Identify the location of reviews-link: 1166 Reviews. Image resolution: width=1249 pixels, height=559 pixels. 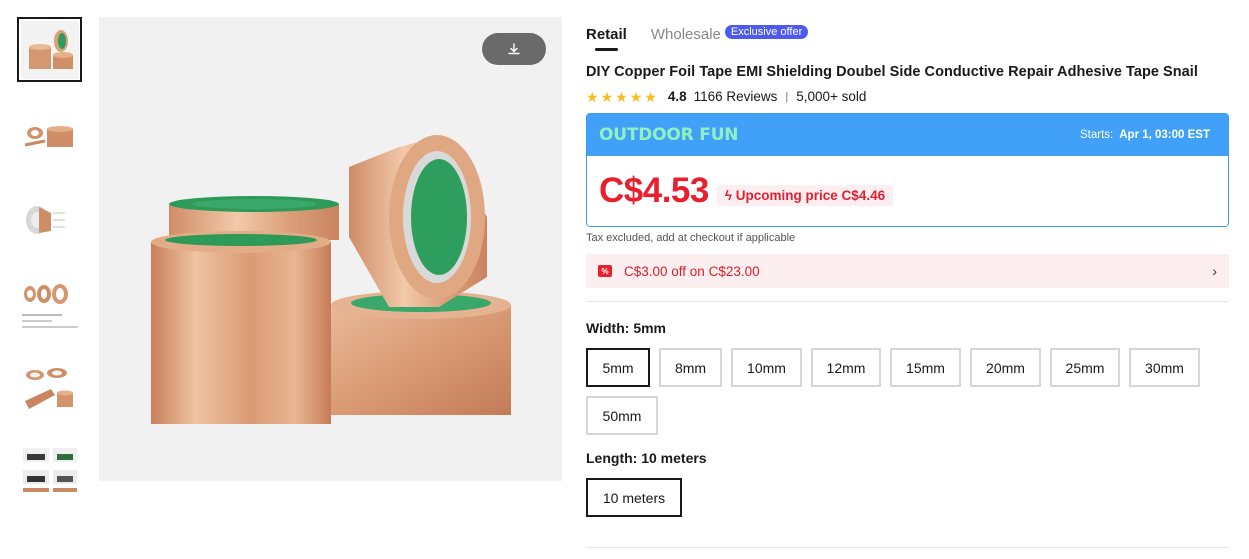
(736, 96).